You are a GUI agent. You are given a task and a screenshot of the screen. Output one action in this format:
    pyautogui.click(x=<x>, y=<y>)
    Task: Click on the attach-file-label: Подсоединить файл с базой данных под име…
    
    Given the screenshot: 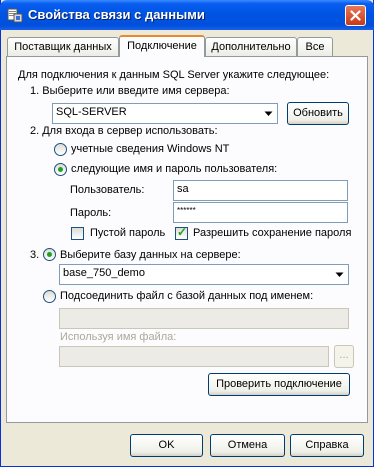 What is the action you would take?
    pyautogui.click(x=186, y=296)
    